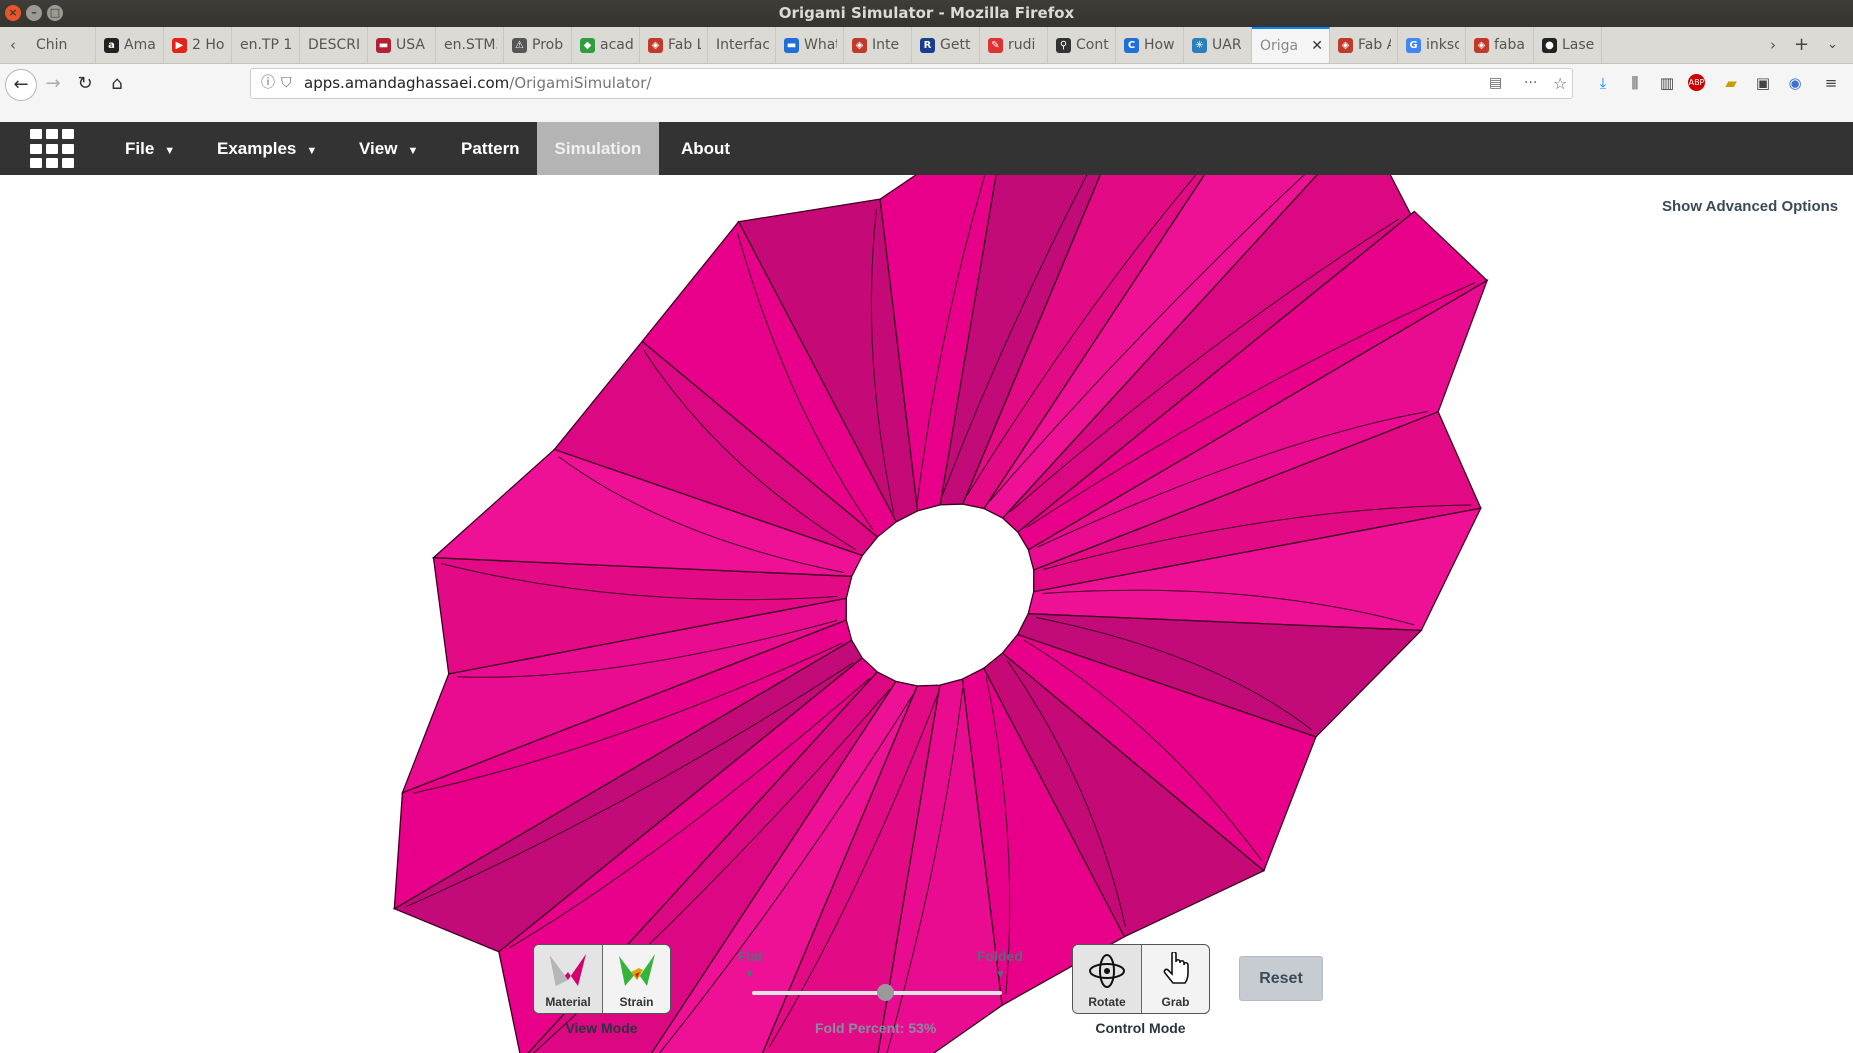 This screenshot has height=1053, width=1853. What do you see at coordinates (13, 45) in the screenshot?
I see `tabs-scroll-left-icon: ‹` at bounding box center [13, 45].